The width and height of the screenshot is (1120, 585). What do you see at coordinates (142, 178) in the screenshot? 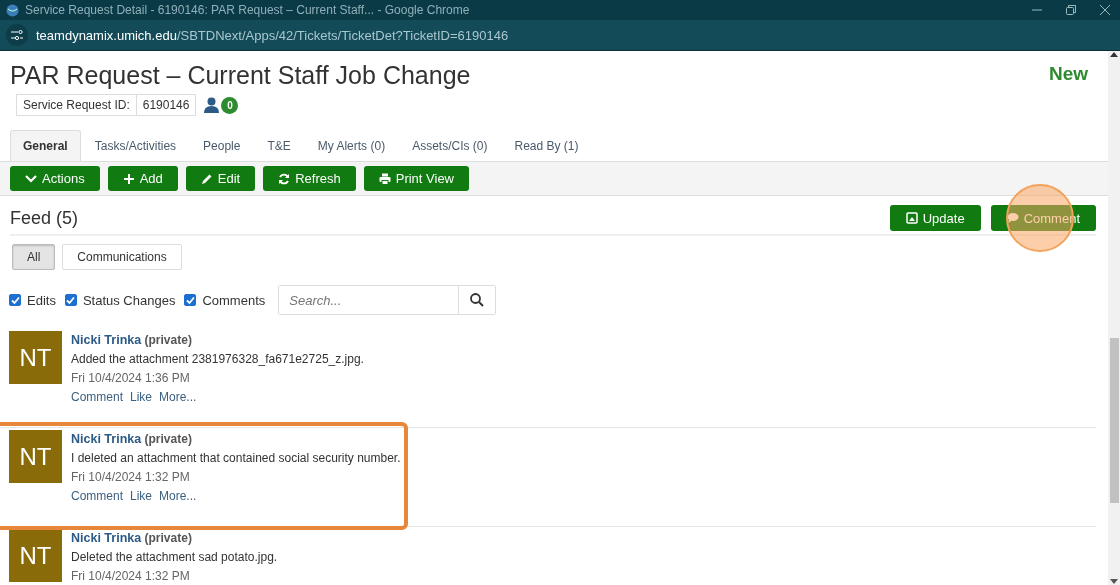
I see `toolbar-button: Add` at bounding box center [142, 178].